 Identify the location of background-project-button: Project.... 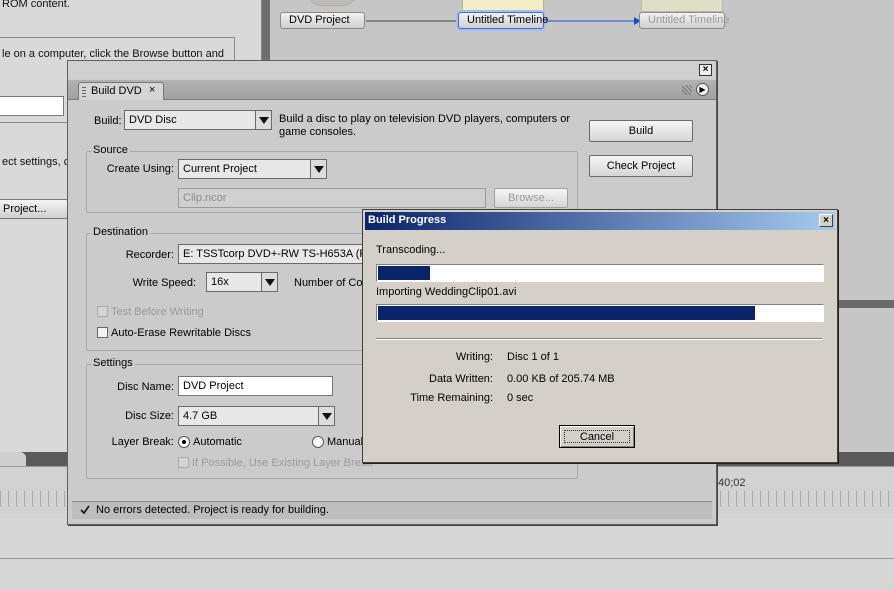
(34, 209).